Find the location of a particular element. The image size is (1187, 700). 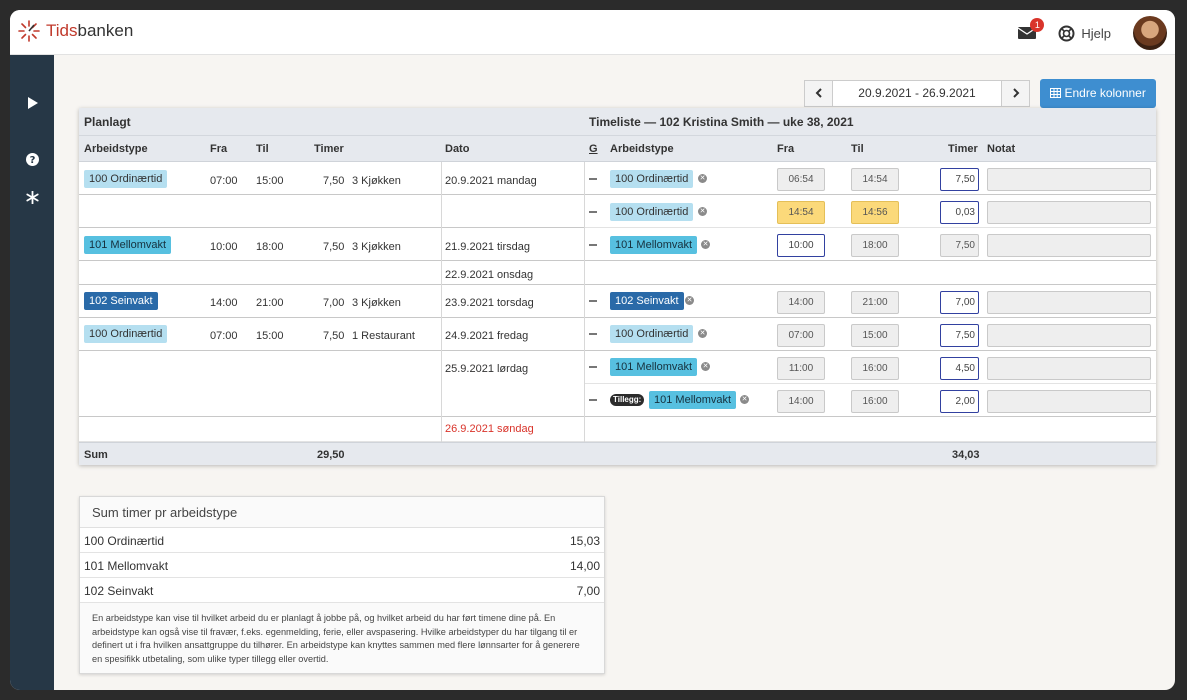

help-button: Hjelp is located at coordinates (1084, 33).